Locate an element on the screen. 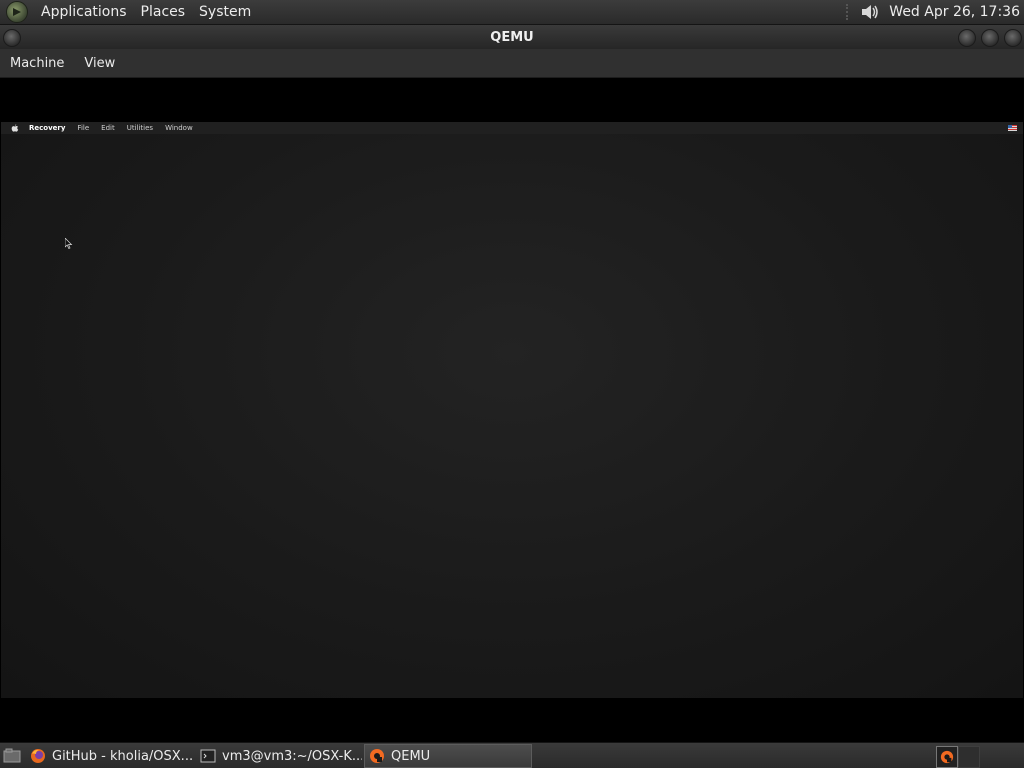 This screenshot has height=768, width=1024. menu-applications: Applications is located at coordinates (84, 12).